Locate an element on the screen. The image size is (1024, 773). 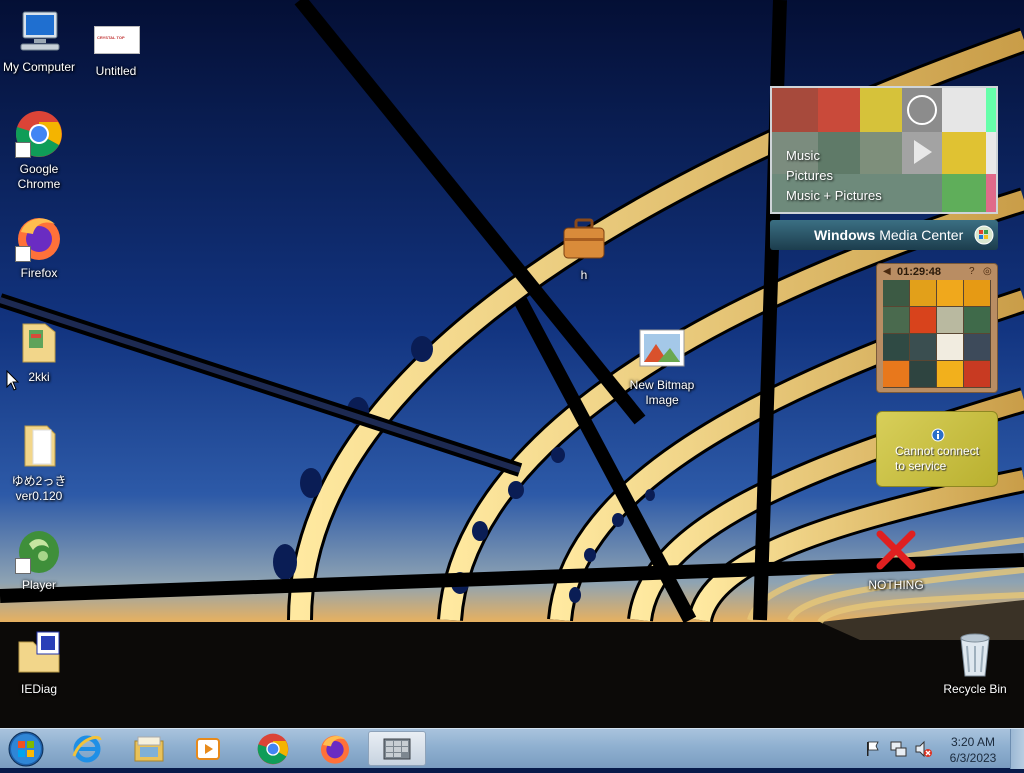
recycle-bin-icon is located at coordinates (975, 654).